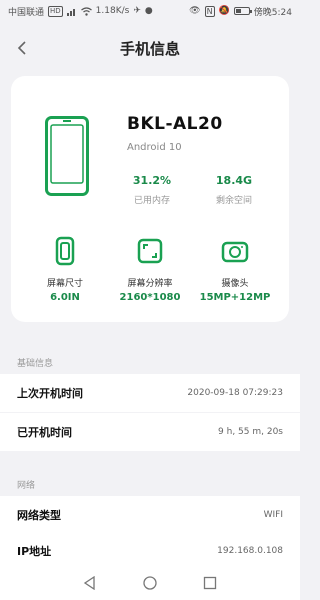 The width and height of the screenshot is (320, 600). I want to click on status-right: 👁 N 🔕 傍晚5:24, so click(240, 11).